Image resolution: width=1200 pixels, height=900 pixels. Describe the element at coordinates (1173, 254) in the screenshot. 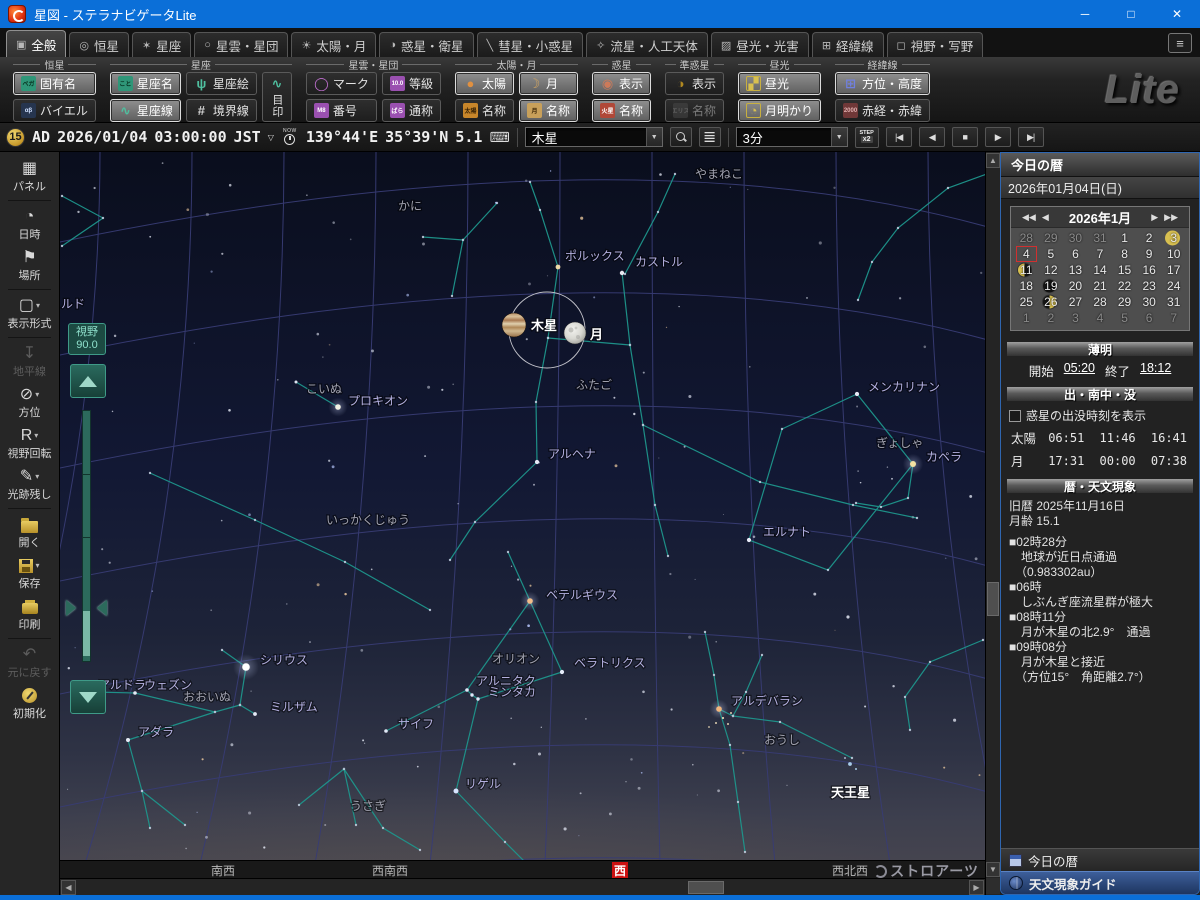

I see `calendar-day: 10` at that location.